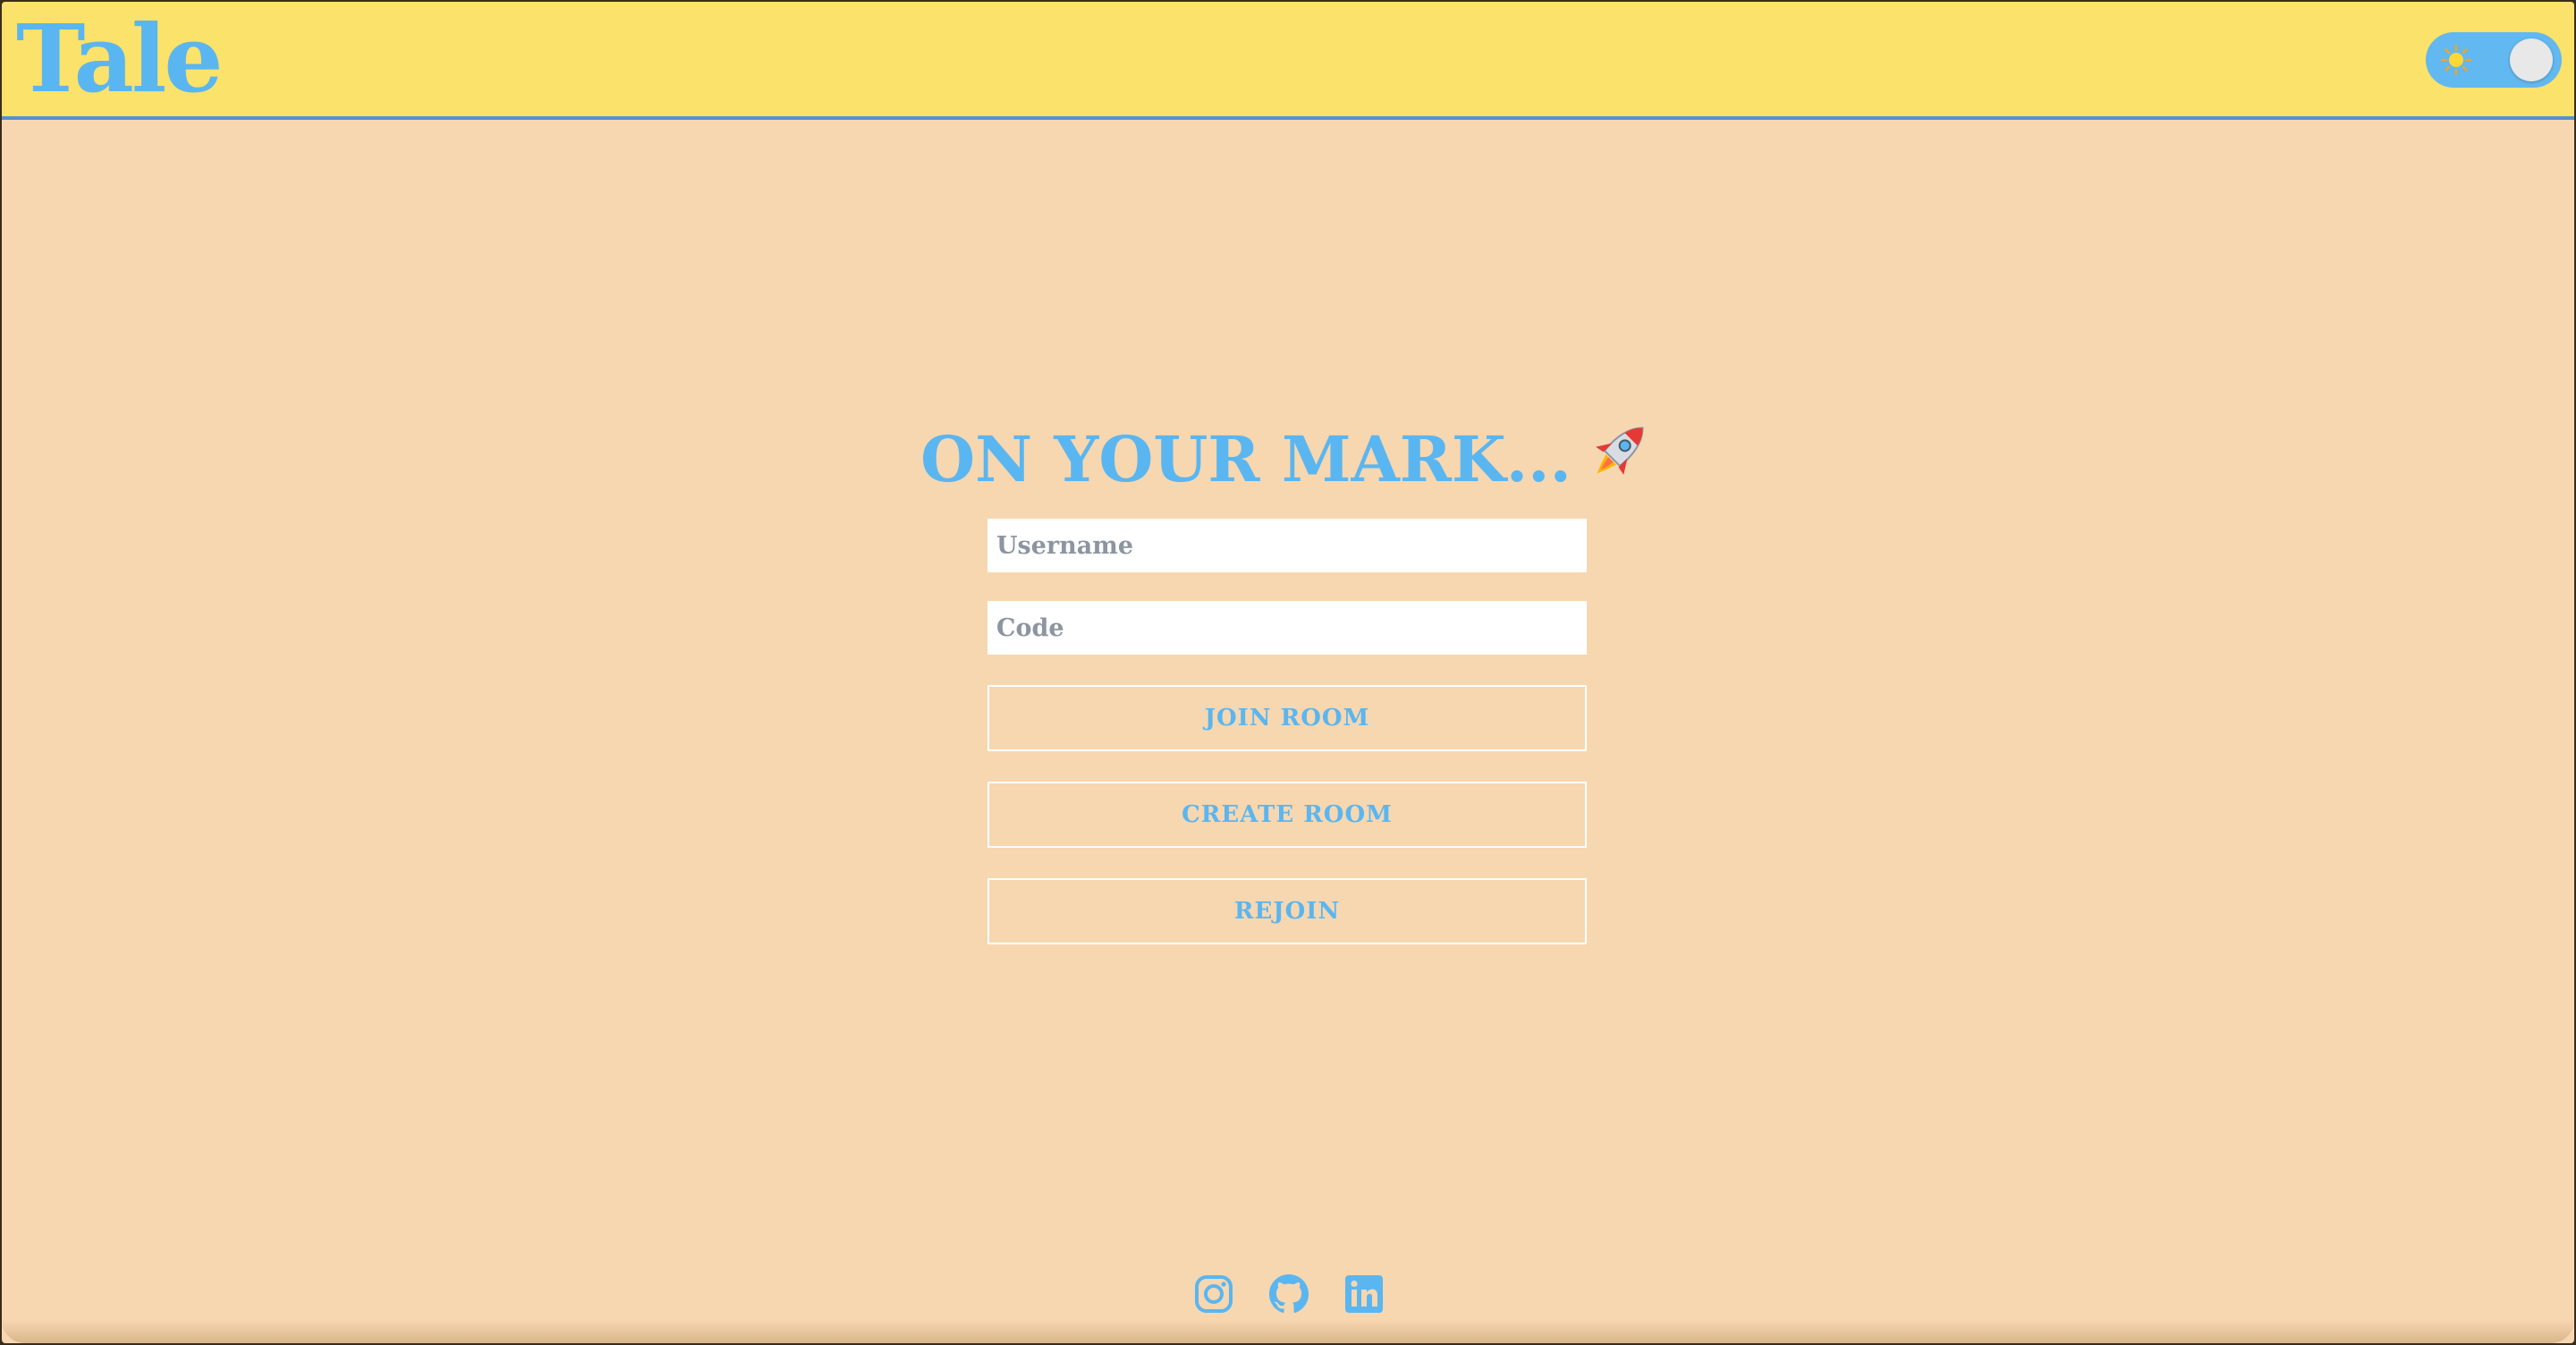 The height and width of the screenshot is (1345, 2576). What do you see at coordinates (1288, 61) in the screenshot?
I see `top-bar: Tale` at bounding box center [1288, 61].